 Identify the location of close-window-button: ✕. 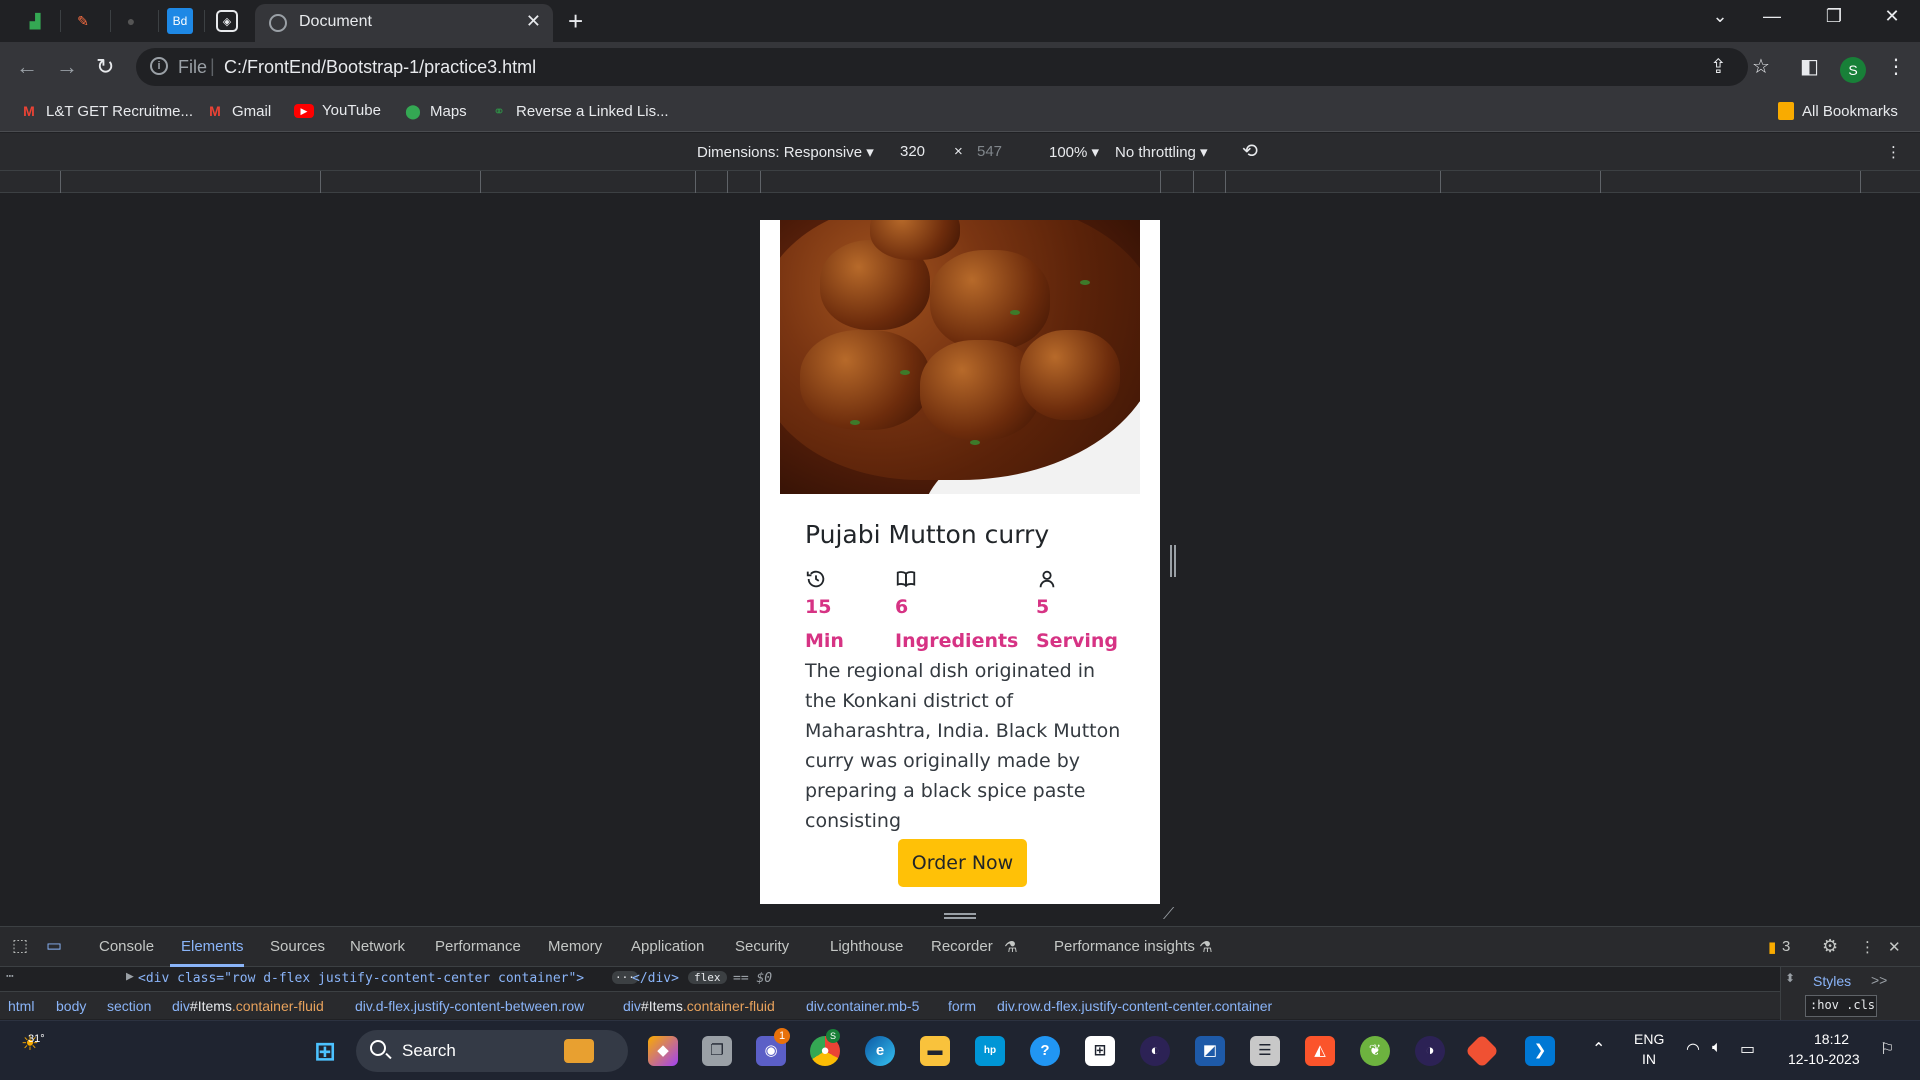
(1892, 16).